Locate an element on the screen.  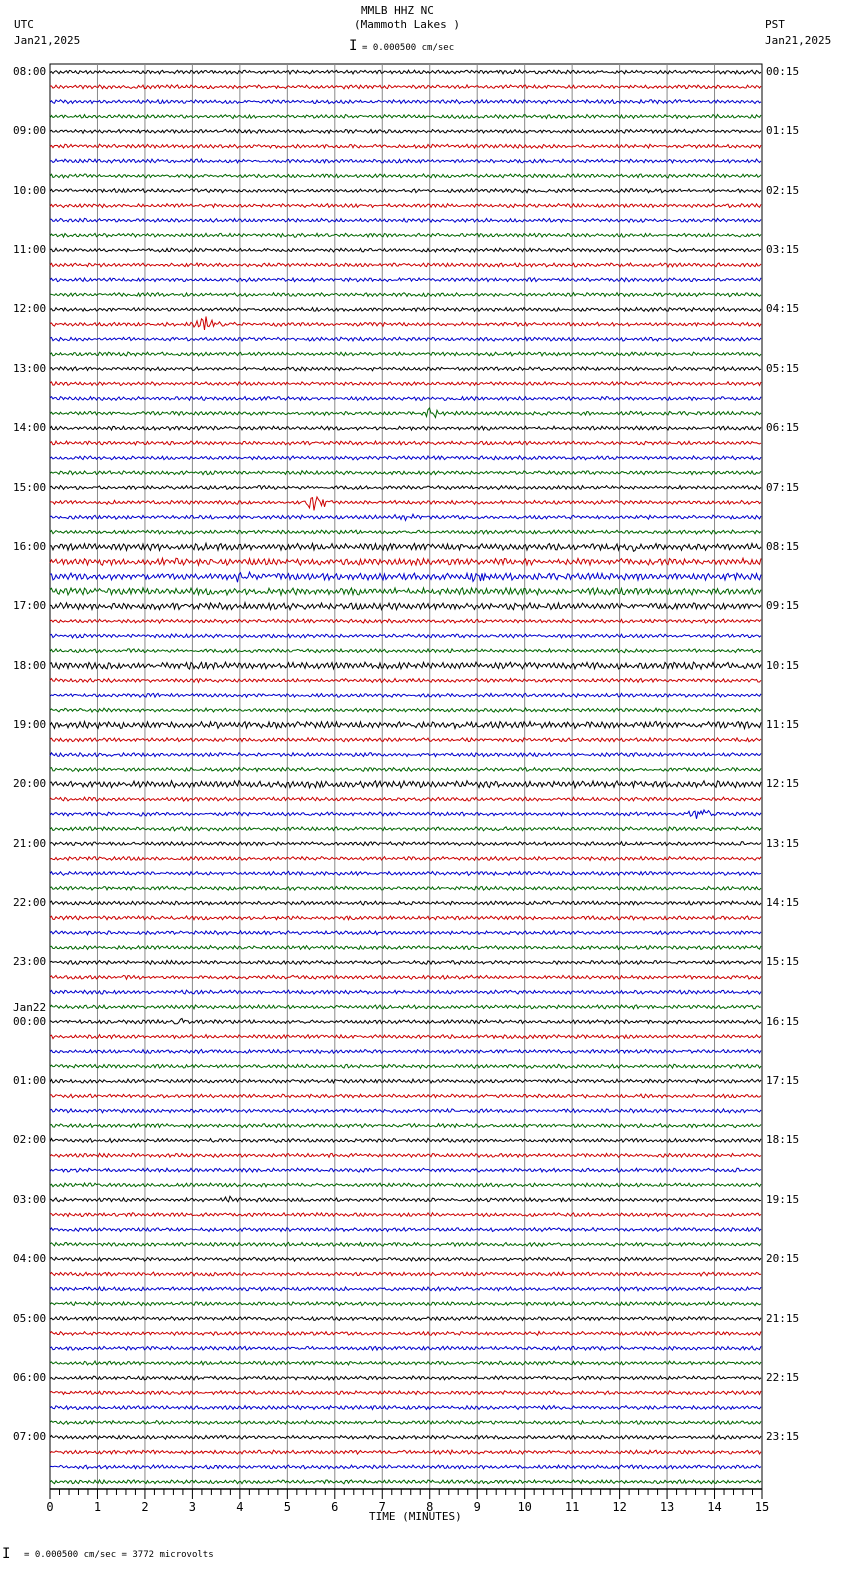
date-change-label: Jan22 is located at coordinates (30, 1007).